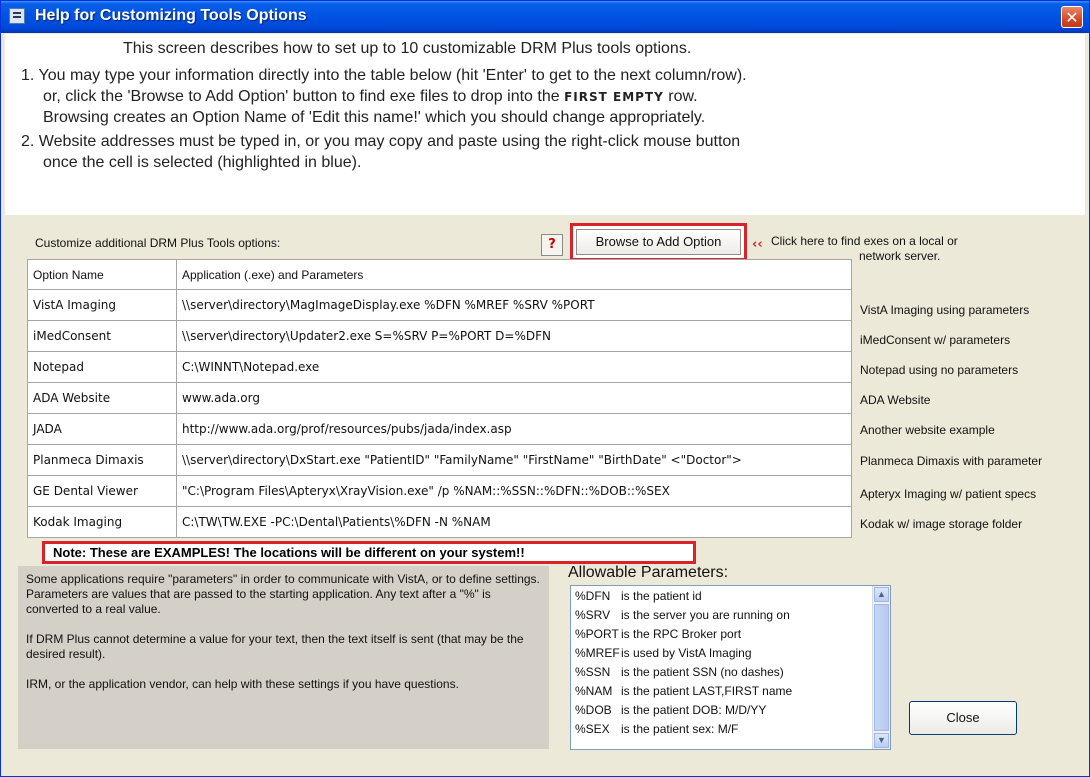  I want to click on row-description: Apteryx Imaging w/ patient specs, so click(948, 494).